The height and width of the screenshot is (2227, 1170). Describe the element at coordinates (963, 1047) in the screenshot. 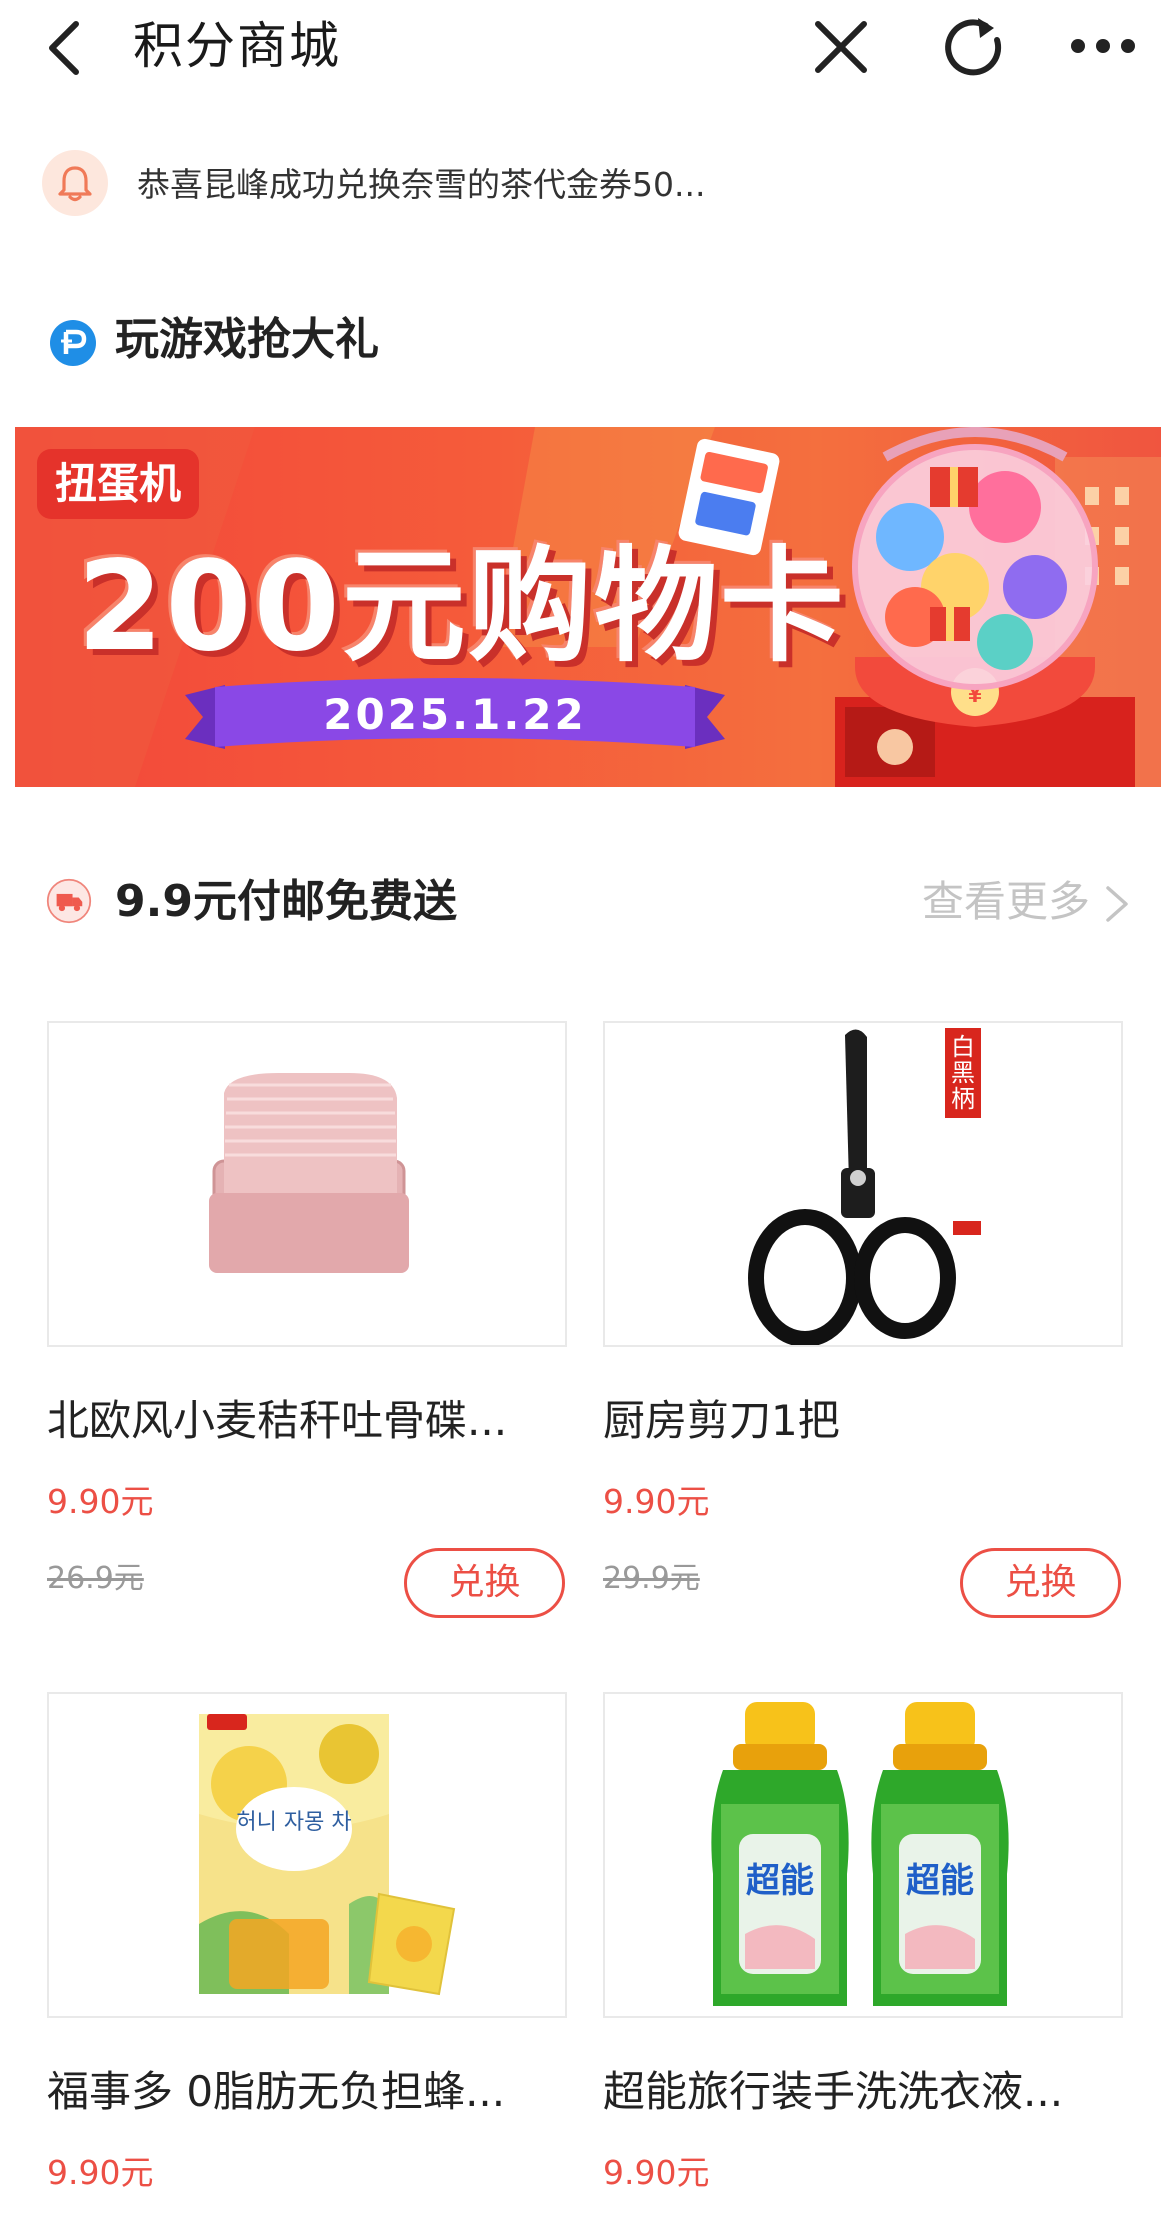

I see `svg-text: 白` at that location.